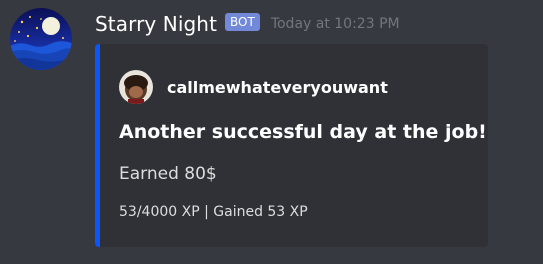 This screenshot has height=264, width=543. I want to click on embed-footer: 53/4000 XP | Gained 53 XP, so click(213, 212).